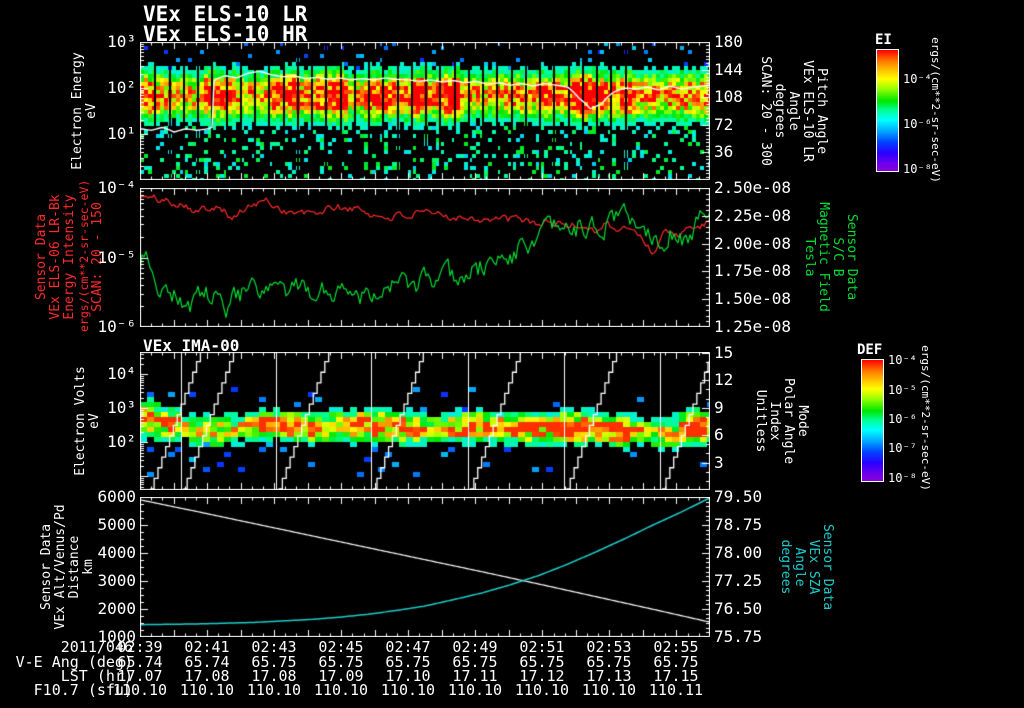 The width and height of the screenshot is (1024, 708). Describe the element at coordinates (753, 215) in the screenshot. I see `y-tick-label: 2.25e-08` at that location.